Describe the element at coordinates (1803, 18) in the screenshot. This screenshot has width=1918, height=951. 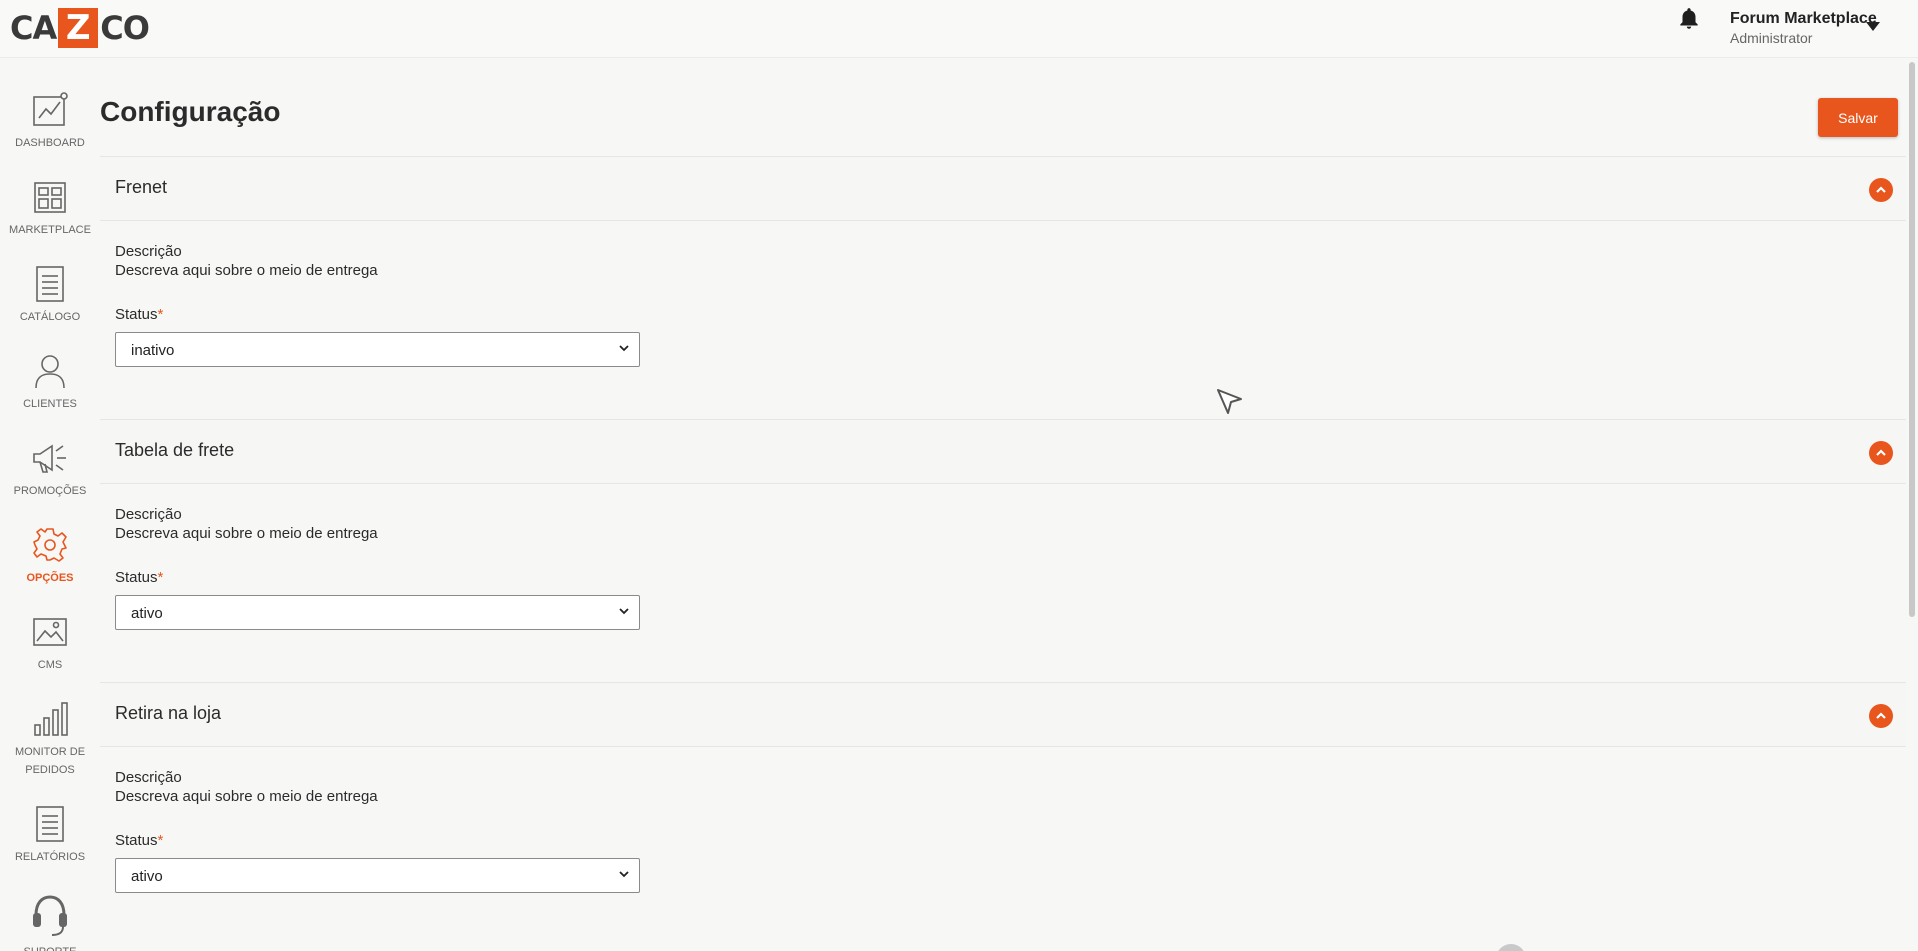
I see `user-name: Forum Marketplace` at that location.